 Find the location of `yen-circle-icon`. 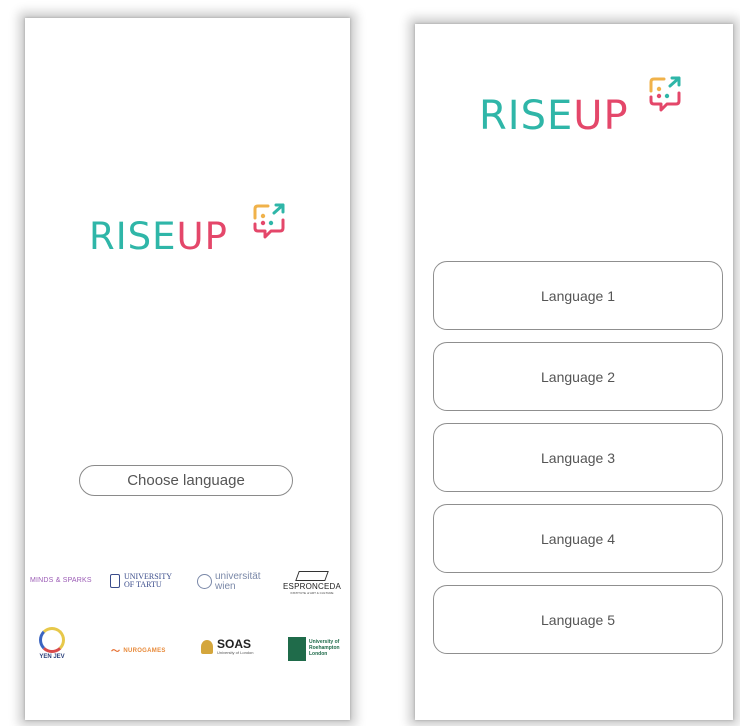

yen-circle-icon is located at coordinates (52, 640).